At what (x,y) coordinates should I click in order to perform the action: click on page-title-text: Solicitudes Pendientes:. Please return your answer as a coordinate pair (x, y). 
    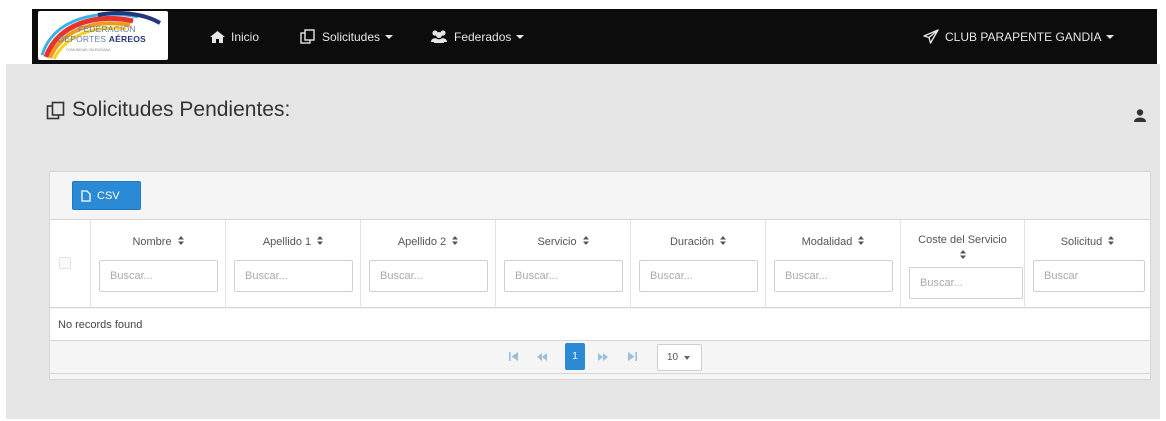
    Looking at the image, I should click on (181, 109).